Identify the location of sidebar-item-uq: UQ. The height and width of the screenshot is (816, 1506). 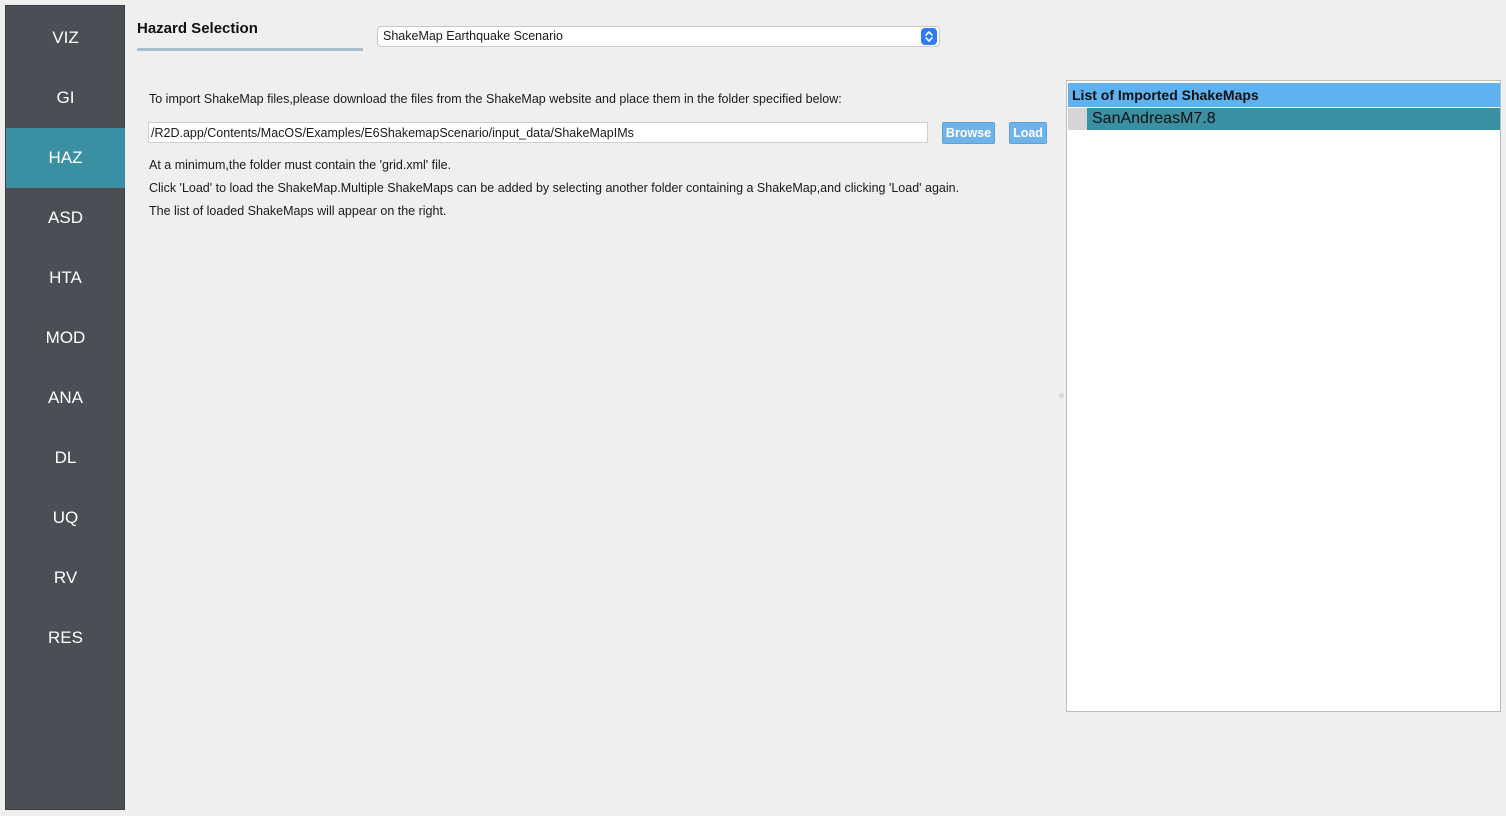
(65, 518).